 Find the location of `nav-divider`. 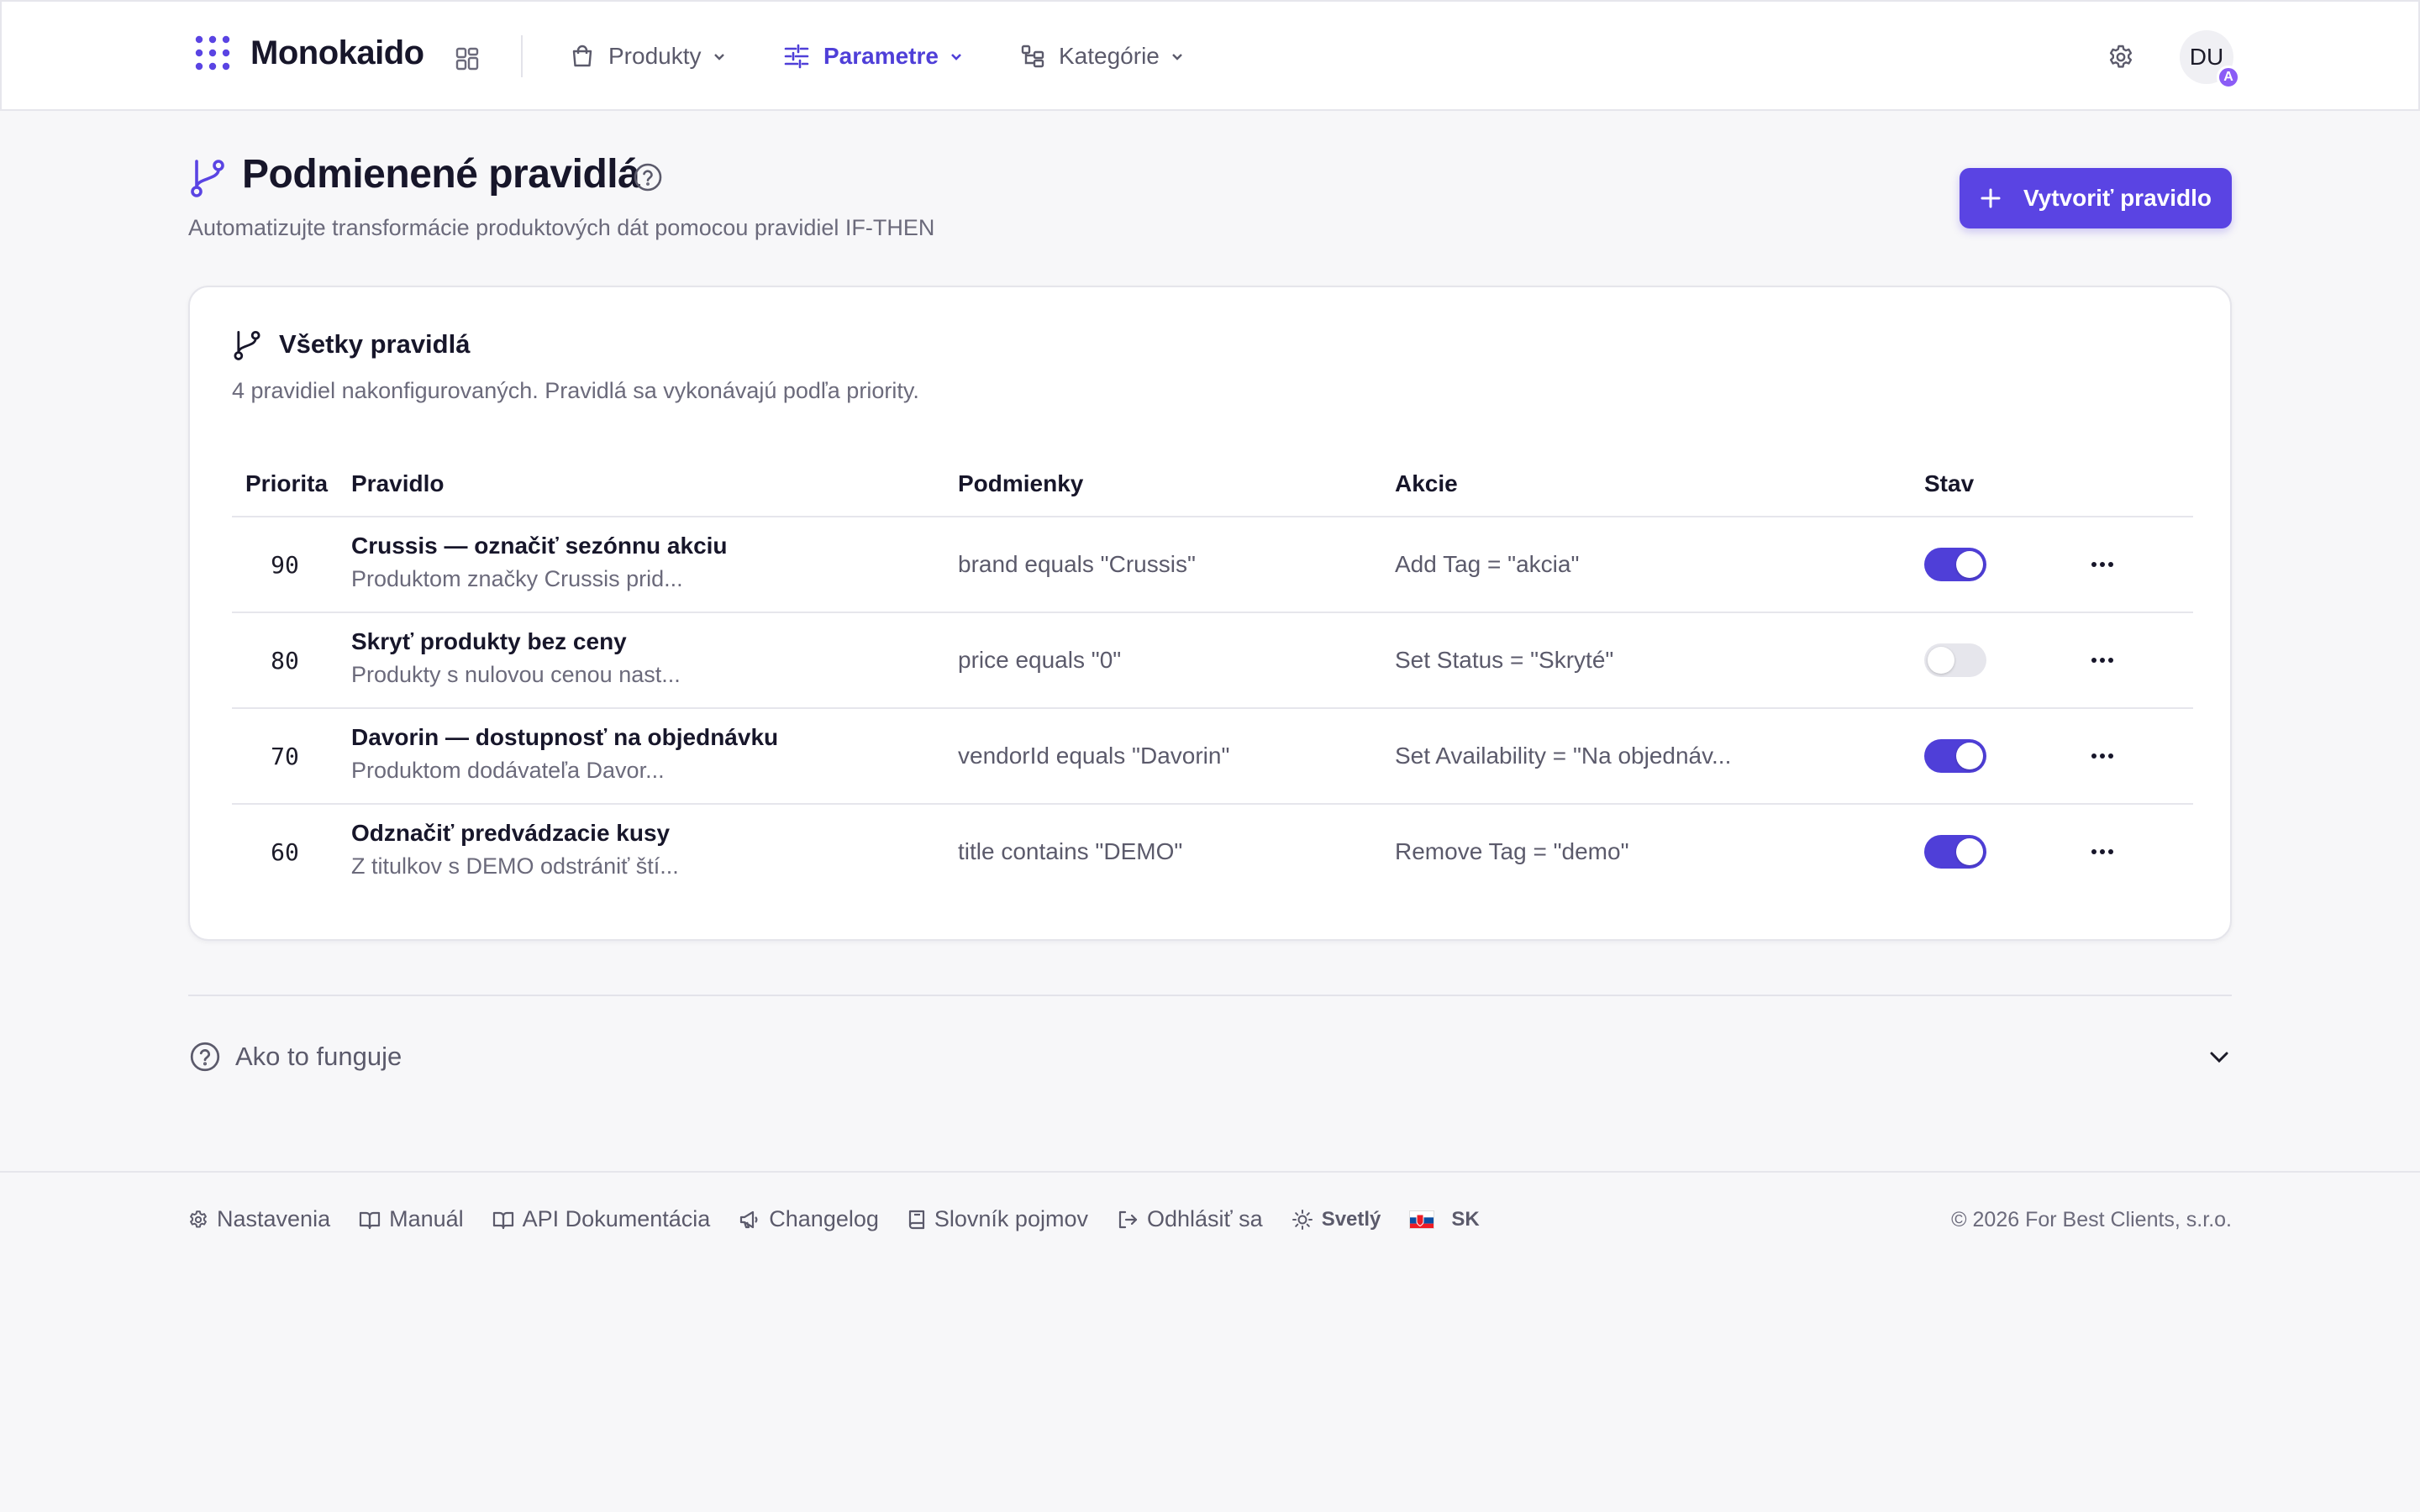

nav-divider is located at coordinates (522, 56).